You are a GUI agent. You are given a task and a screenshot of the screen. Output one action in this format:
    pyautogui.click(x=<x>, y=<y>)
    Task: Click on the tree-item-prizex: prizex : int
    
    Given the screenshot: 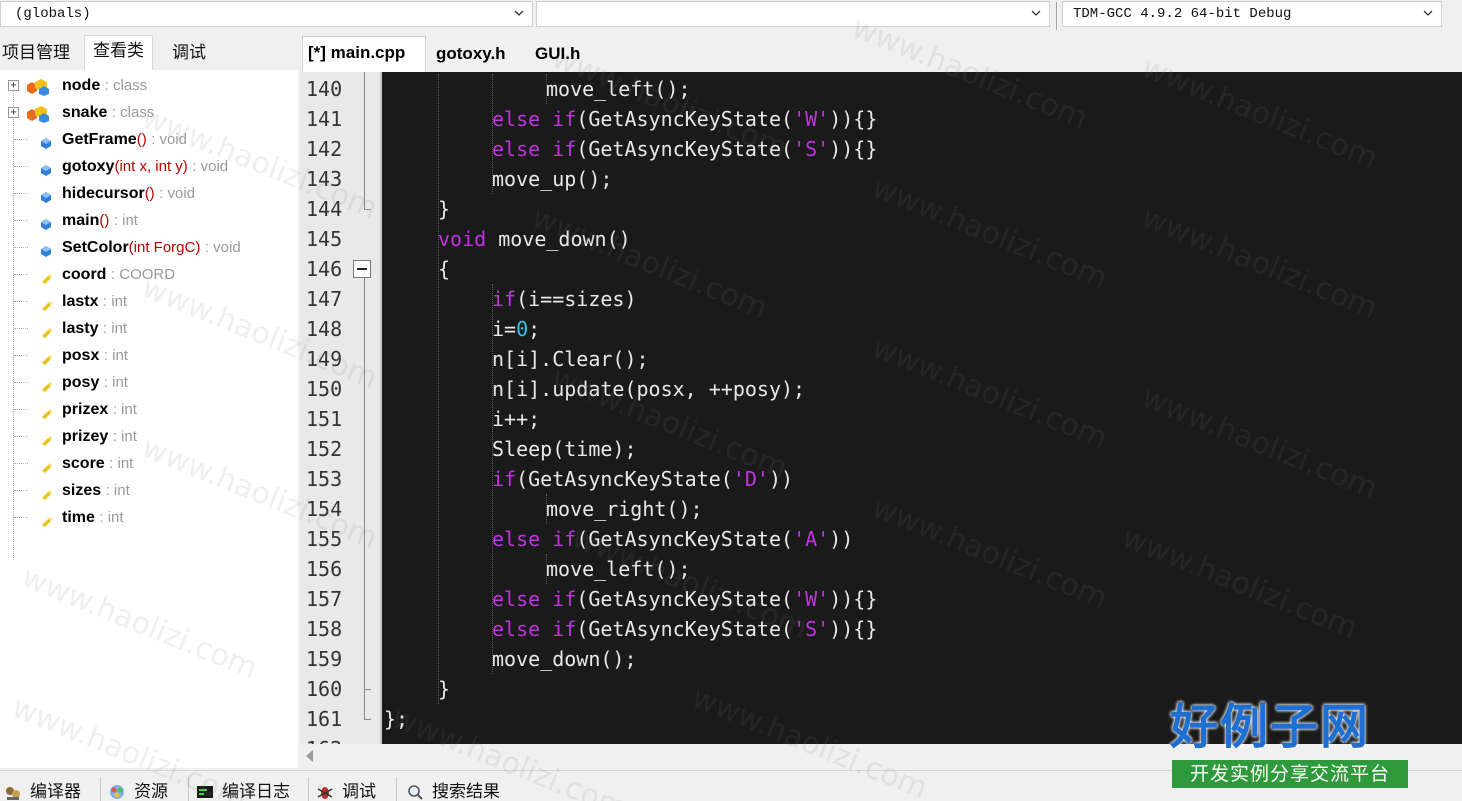 What is the action you would take?
    pyautogui.click(x=149, y=409)
    